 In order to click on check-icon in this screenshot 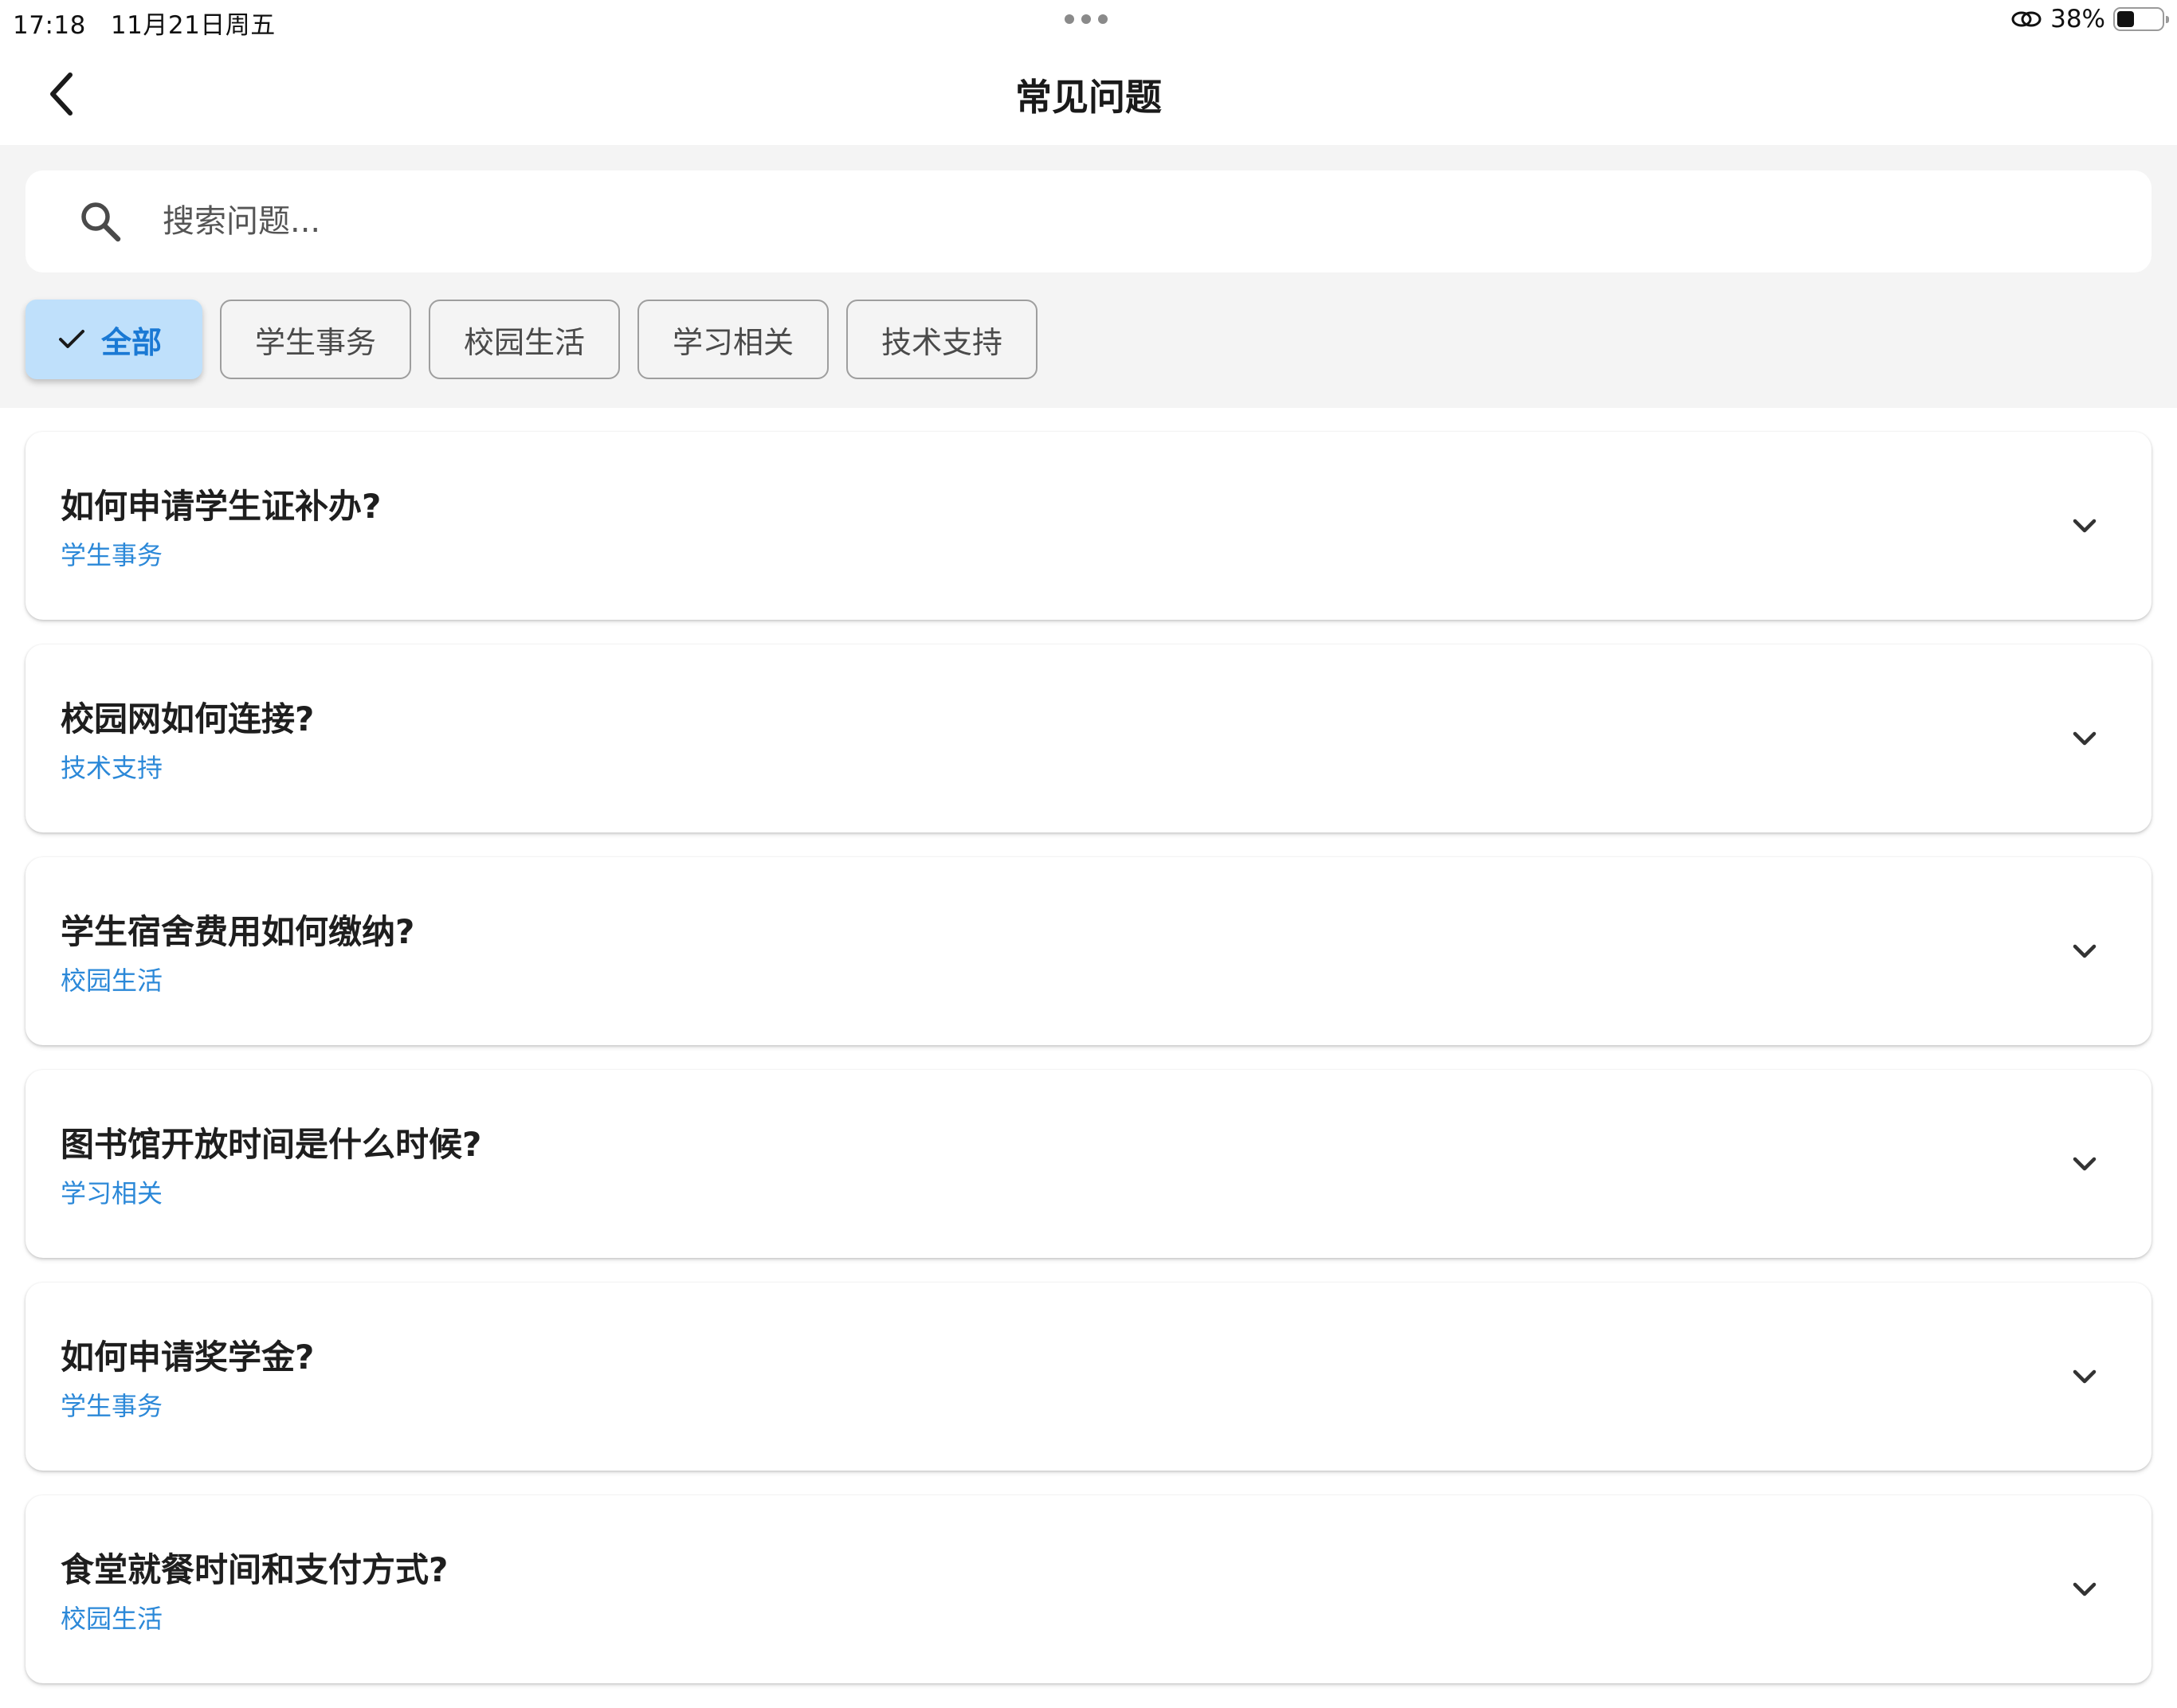, I will do `click(71, 339)`.